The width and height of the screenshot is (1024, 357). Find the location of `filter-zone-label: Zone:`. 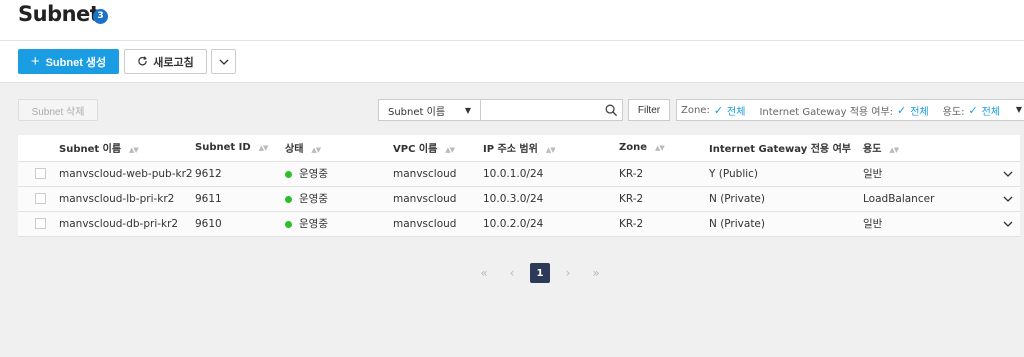

filter-zone-label: Zone: is located at coordinates (695, 110).